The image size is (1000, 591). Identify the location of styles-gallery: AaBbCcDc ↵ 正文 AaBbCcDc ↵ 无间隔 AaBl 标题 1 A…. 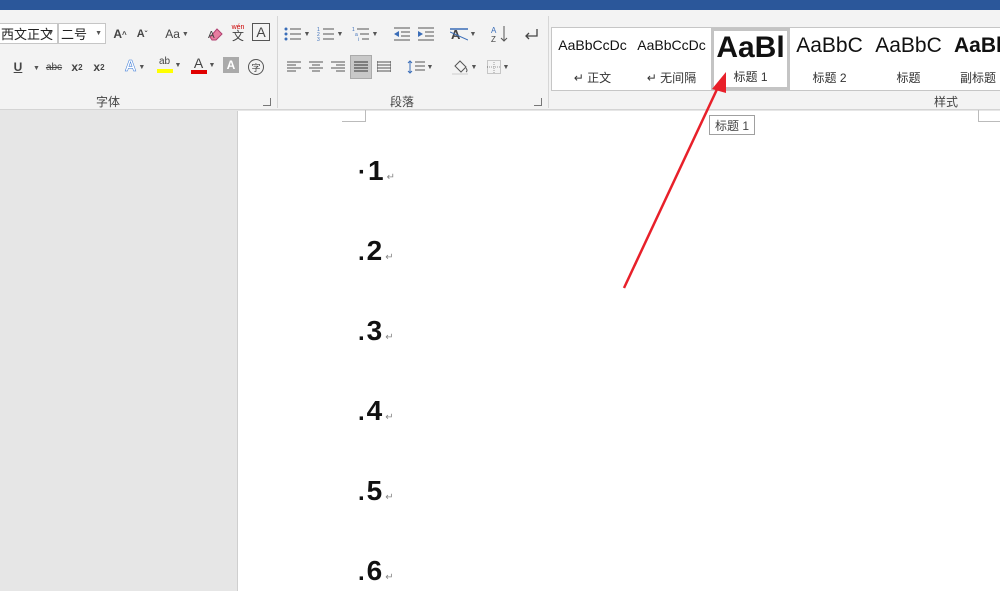
(775, 59).